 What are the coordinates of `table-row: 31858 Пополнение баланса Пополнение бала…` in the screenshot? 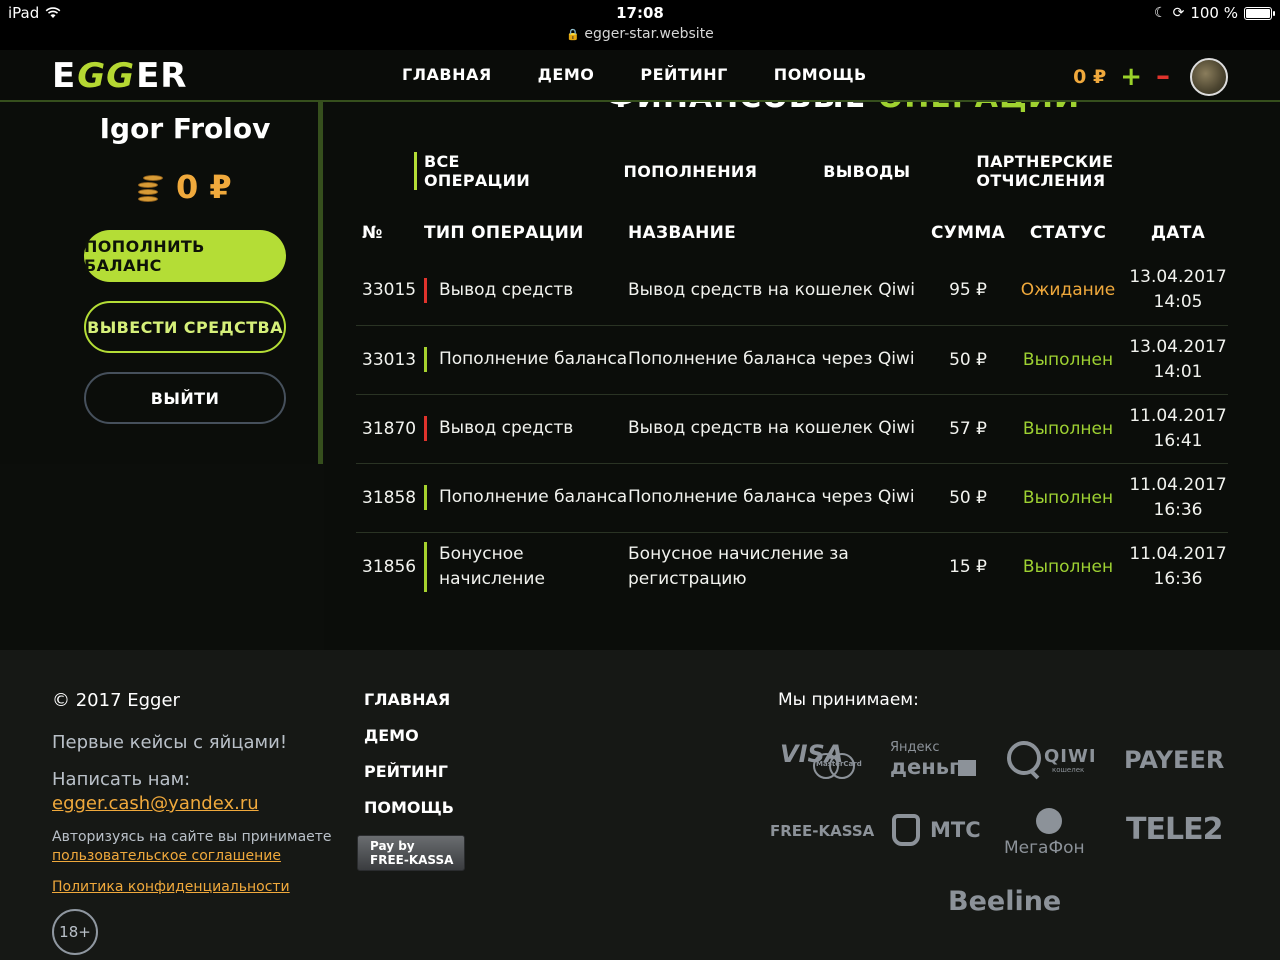 It's located at (792, 498).